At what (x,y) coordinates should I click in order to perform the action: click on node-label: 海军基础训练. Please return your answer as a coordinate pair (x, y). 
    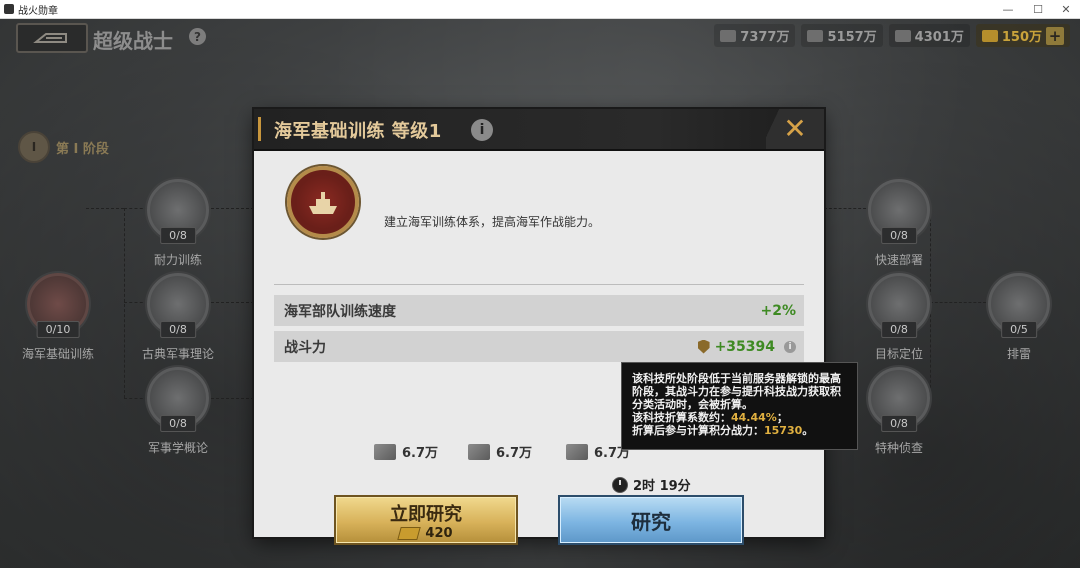
    Looking at the image, I should click on (57, 354).